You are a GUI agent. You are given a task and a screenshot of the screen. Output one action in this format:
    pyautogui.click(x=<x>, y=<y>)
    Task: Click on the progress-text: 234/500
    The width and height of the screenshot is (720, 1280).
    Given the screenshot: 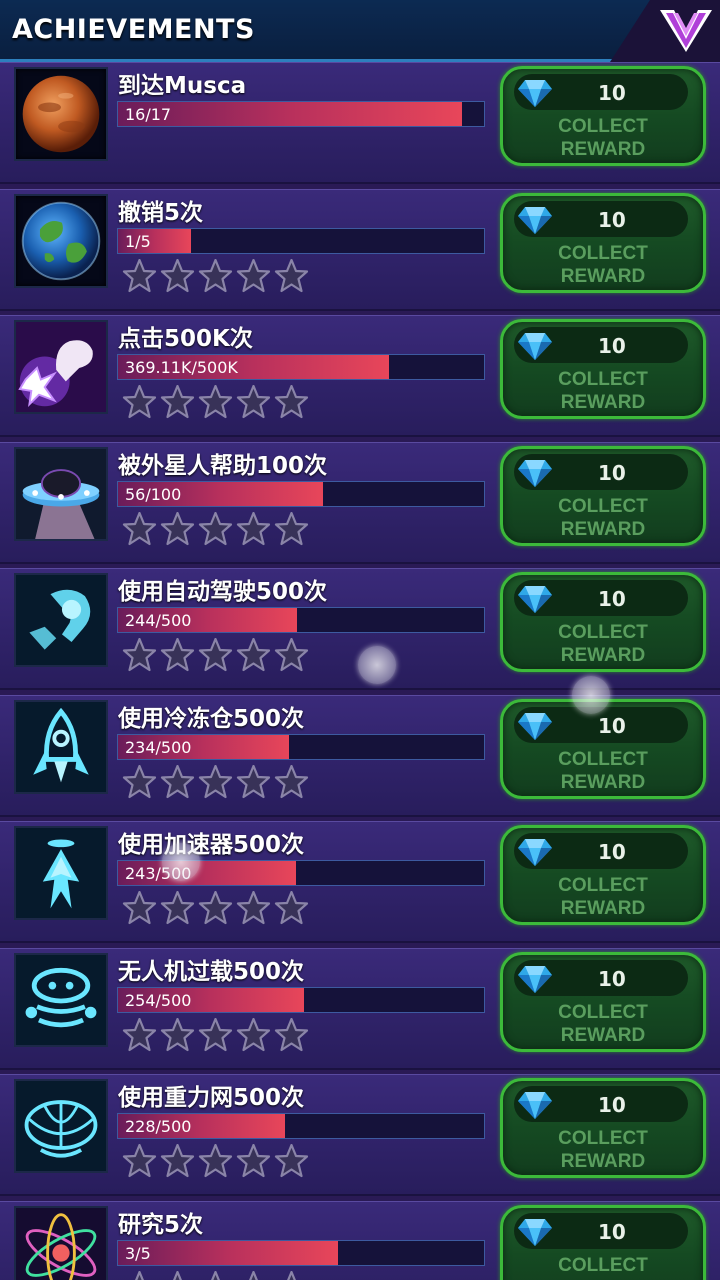 What is the action you would take?
    pyautogui.click(x=158, y=747)
    